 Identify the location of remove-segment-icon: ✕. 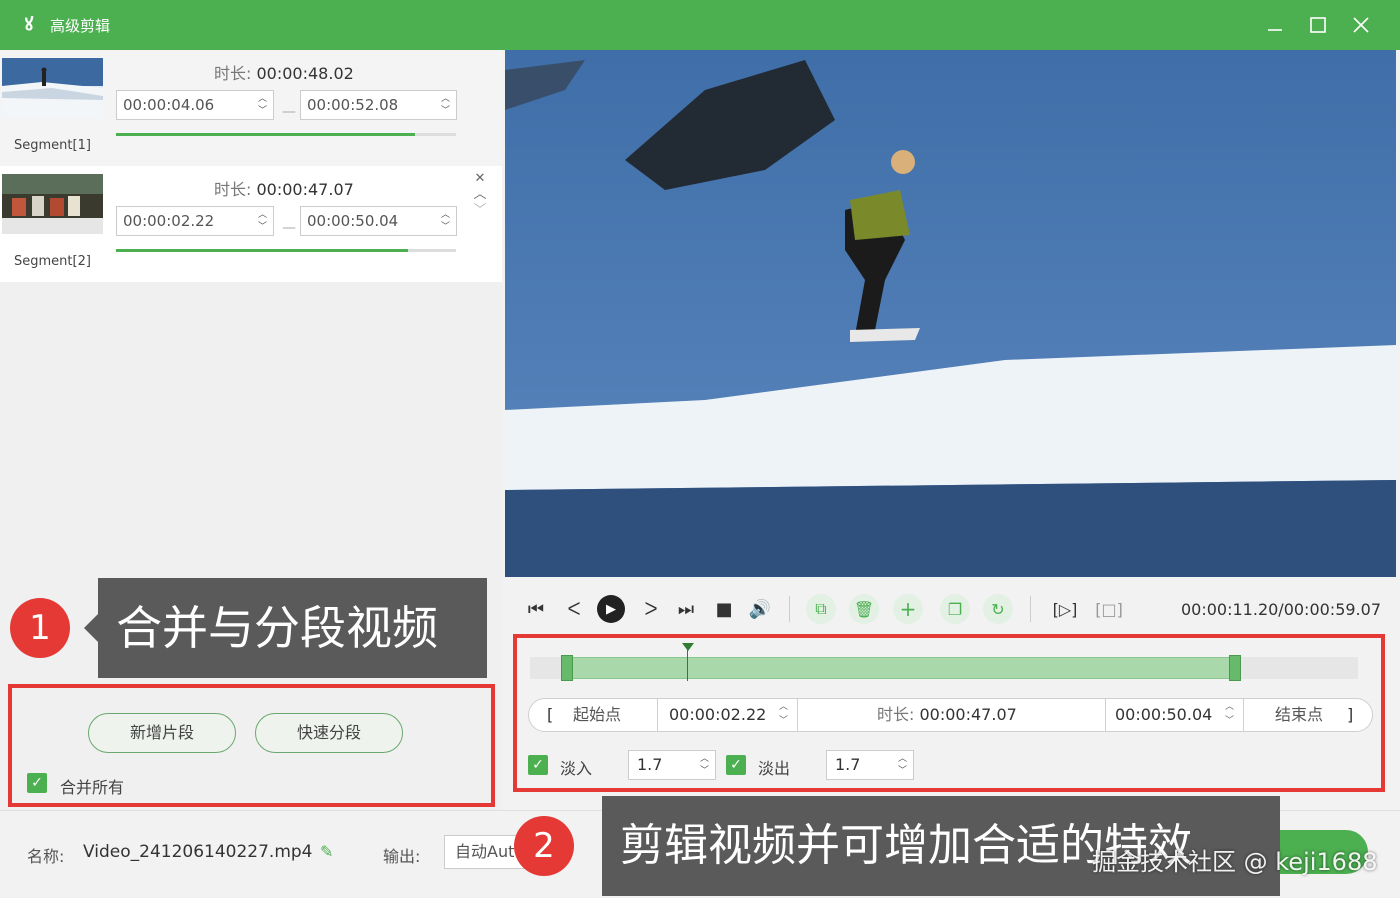
(480, 179).